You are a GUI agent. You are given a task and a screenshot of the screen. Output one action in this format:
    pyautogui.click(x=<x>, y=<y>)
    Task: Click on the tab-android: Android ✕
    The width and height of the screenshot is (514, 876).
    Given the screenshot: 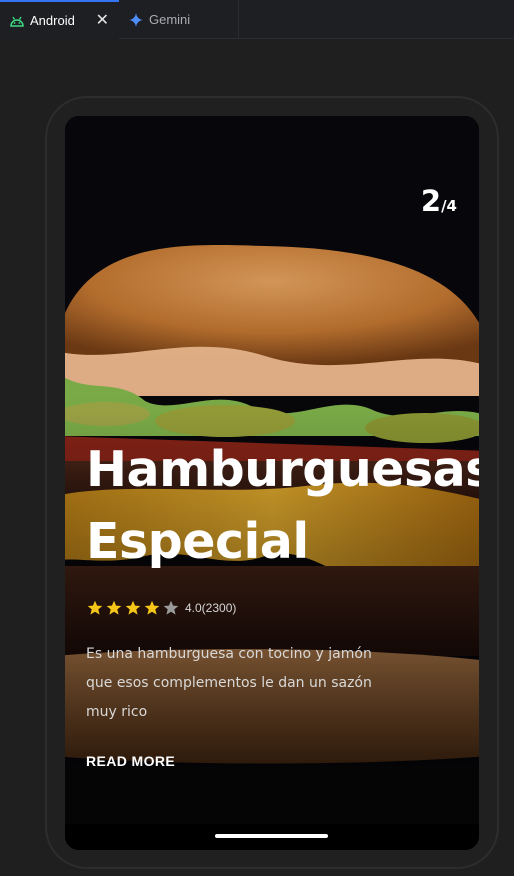 What is the action you would take?
    pyautogui.click(x=59, y=19)
    